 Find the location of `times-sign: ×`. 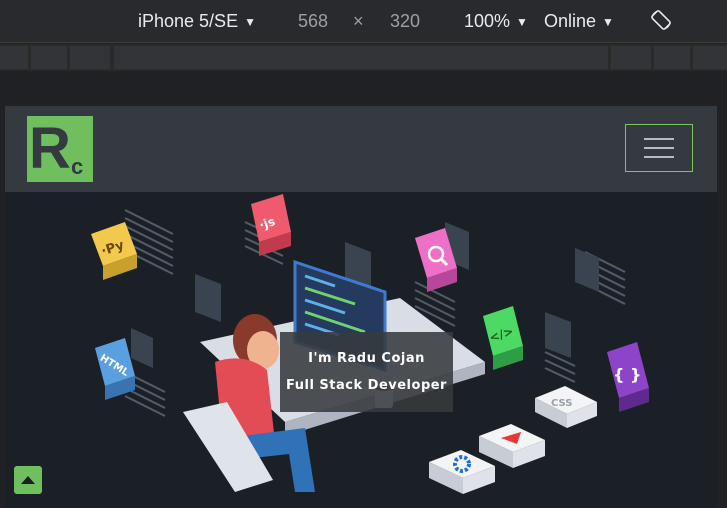

times-sign: × is located at coordinates (358, 21).